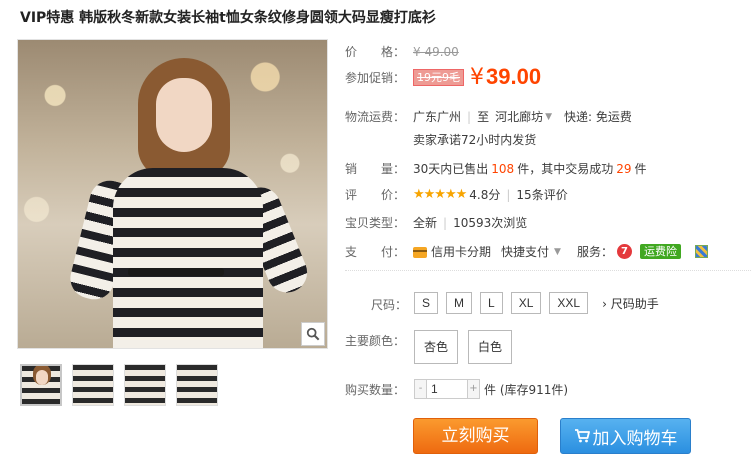  I want to click on sold-count: 108, so click(503, 168).